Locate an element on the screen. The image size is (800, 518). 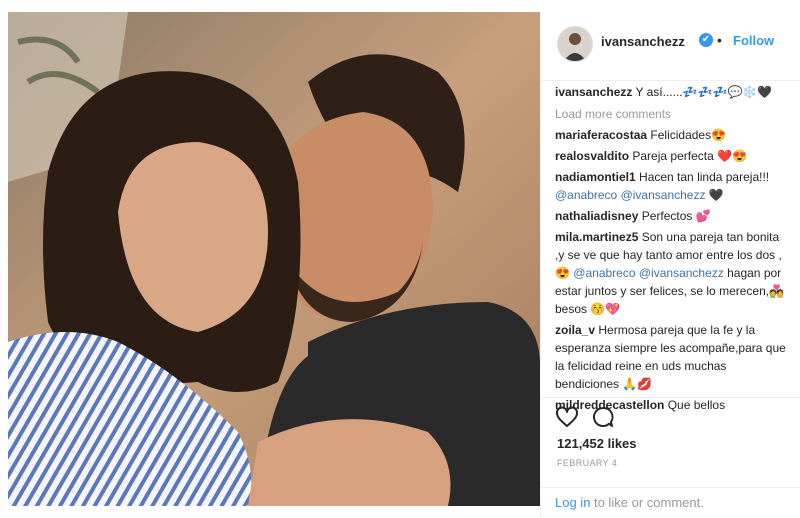
verified-badge-icon: ✔ is located at coordinates (706, 40).